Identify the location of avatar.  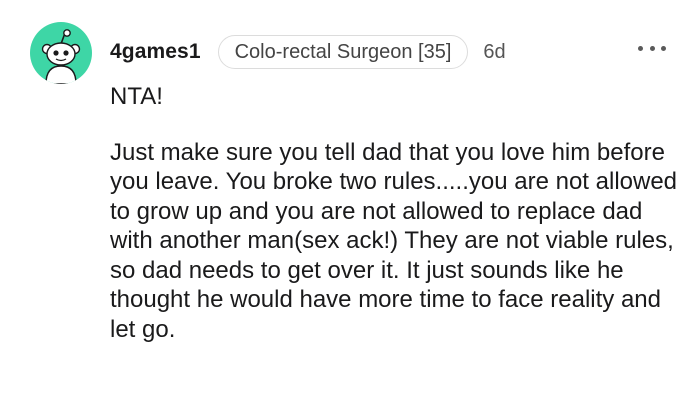
(61, 53).